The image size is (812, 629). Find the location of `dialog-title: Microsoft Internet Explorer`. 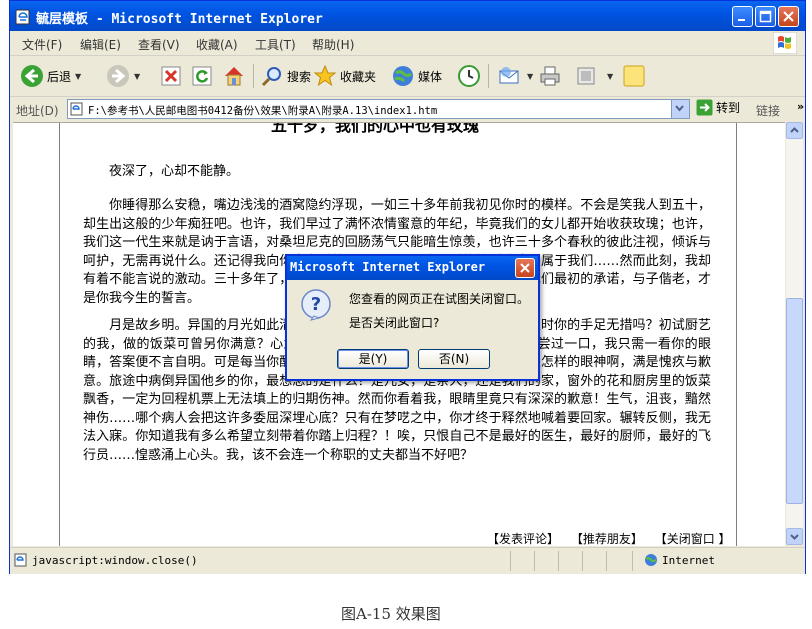

dialog-title: Microsoft Internet Explorer is located at coordinates (388, 267).